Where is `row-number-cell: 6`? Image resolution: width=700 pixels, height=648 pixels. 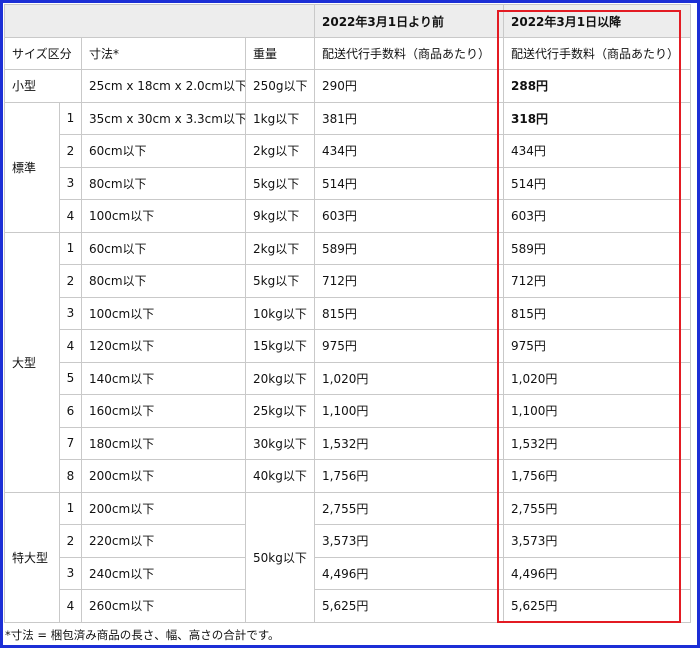
row-number-cell: 6 is located at coordinates (70, 411).